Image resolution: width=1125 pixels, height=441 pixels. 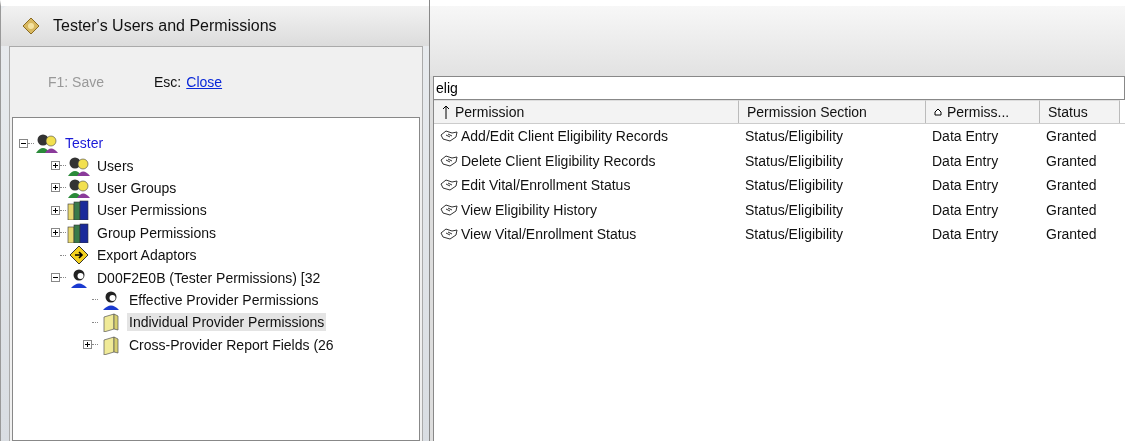 I want to click on shortcut-label: Esc:, so click(x=168, y=82).